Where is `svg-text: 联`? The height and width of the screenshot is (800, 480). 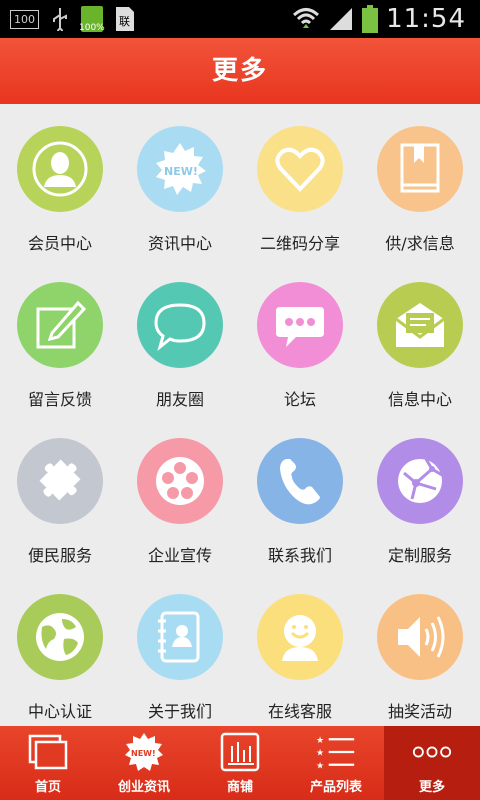 svg-text: 联 is located at coordinates (124, 21).